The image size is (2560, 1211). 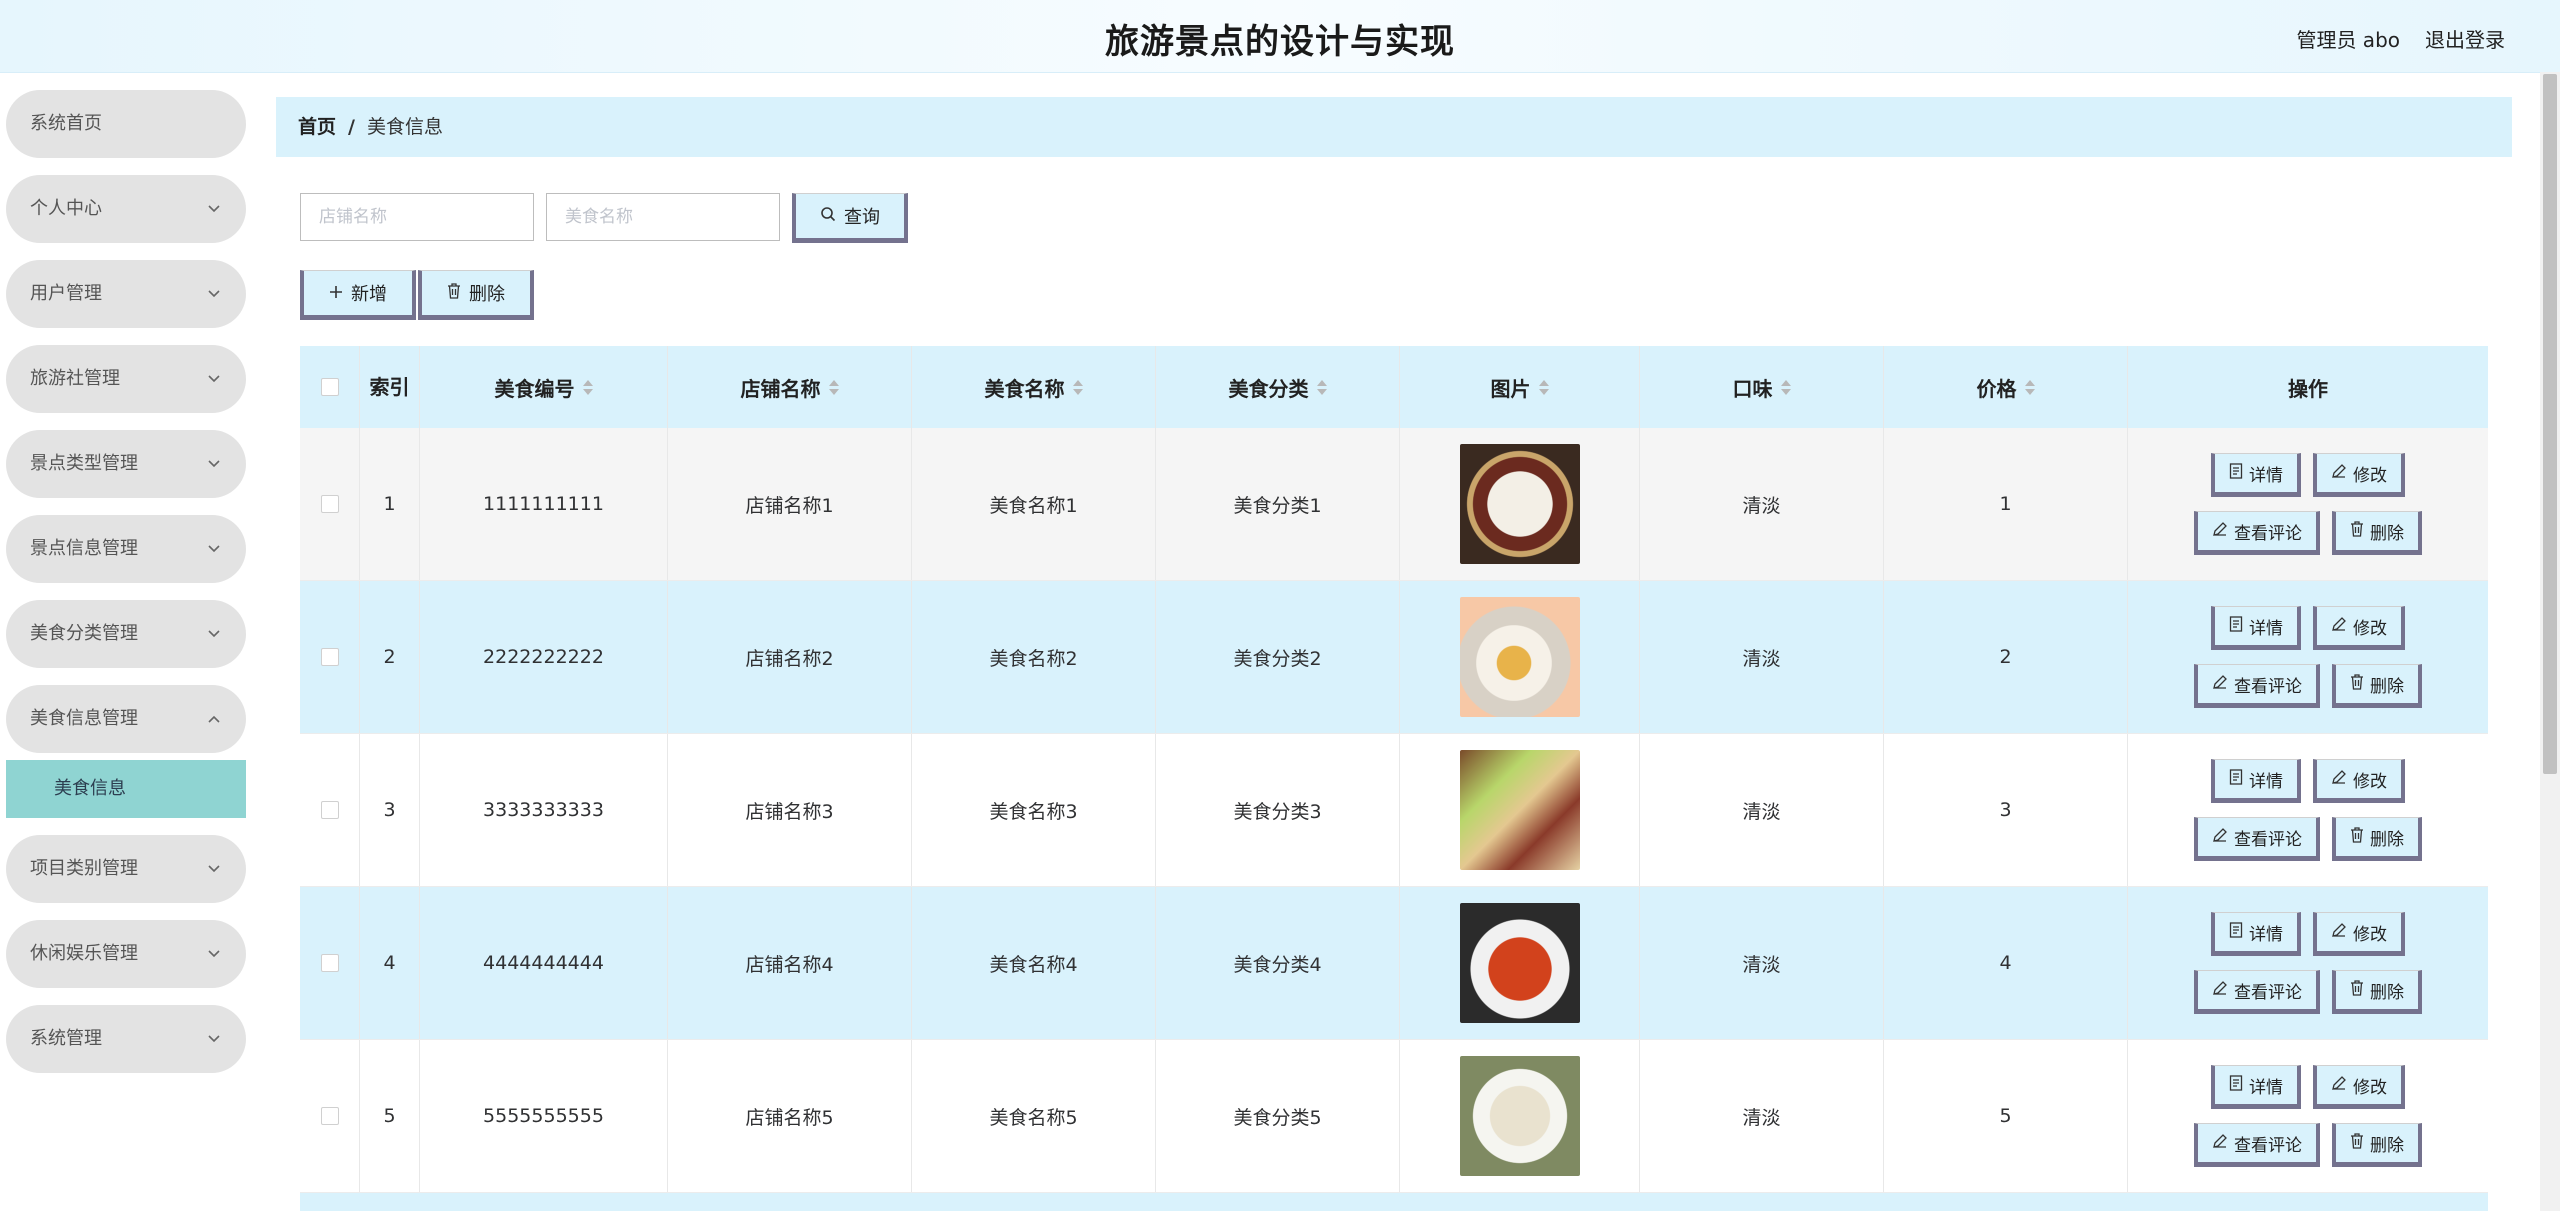 I want to click on sidebar-item-home: 系统首页, so click(x=126, y=124).